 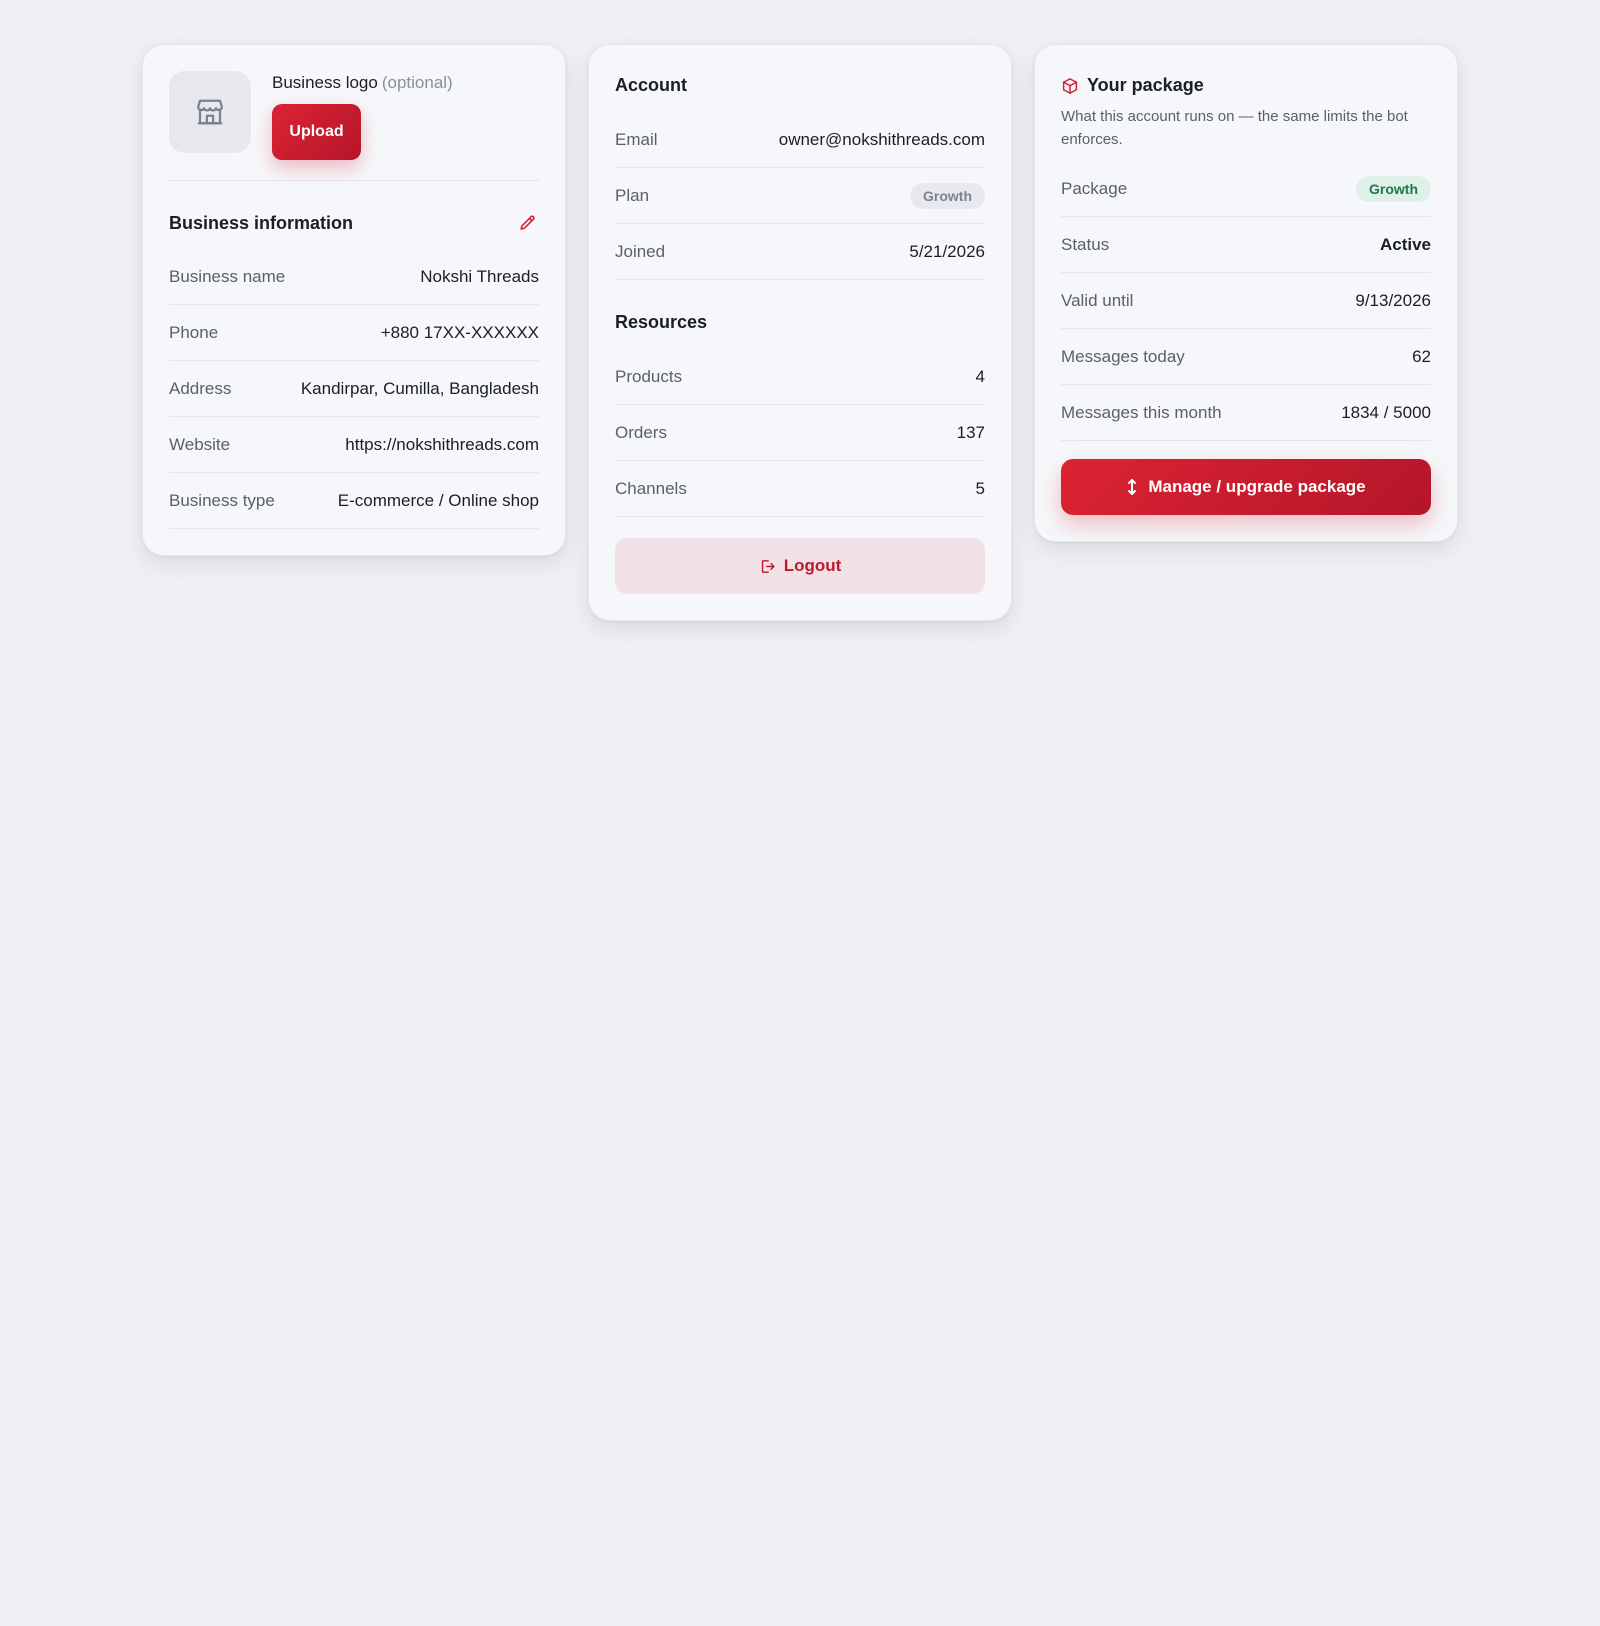 I want to click on website-row: Website https://nokshithreads.com, so click(x=354, y=445).